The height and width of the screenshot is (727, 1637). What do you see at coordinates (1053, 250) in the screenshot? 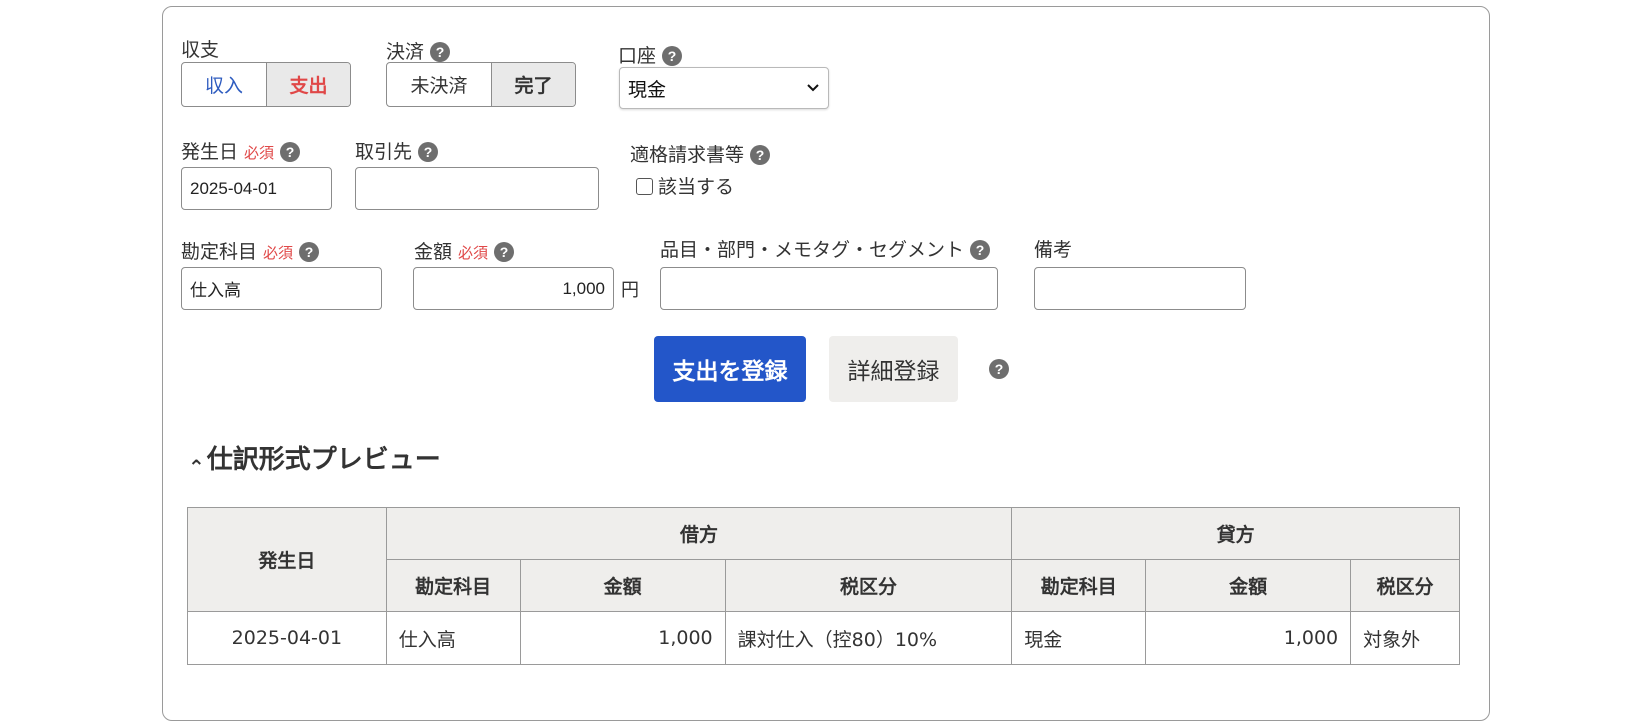
I see `remarks-label: 備考` at bounding box center [1053, 250].